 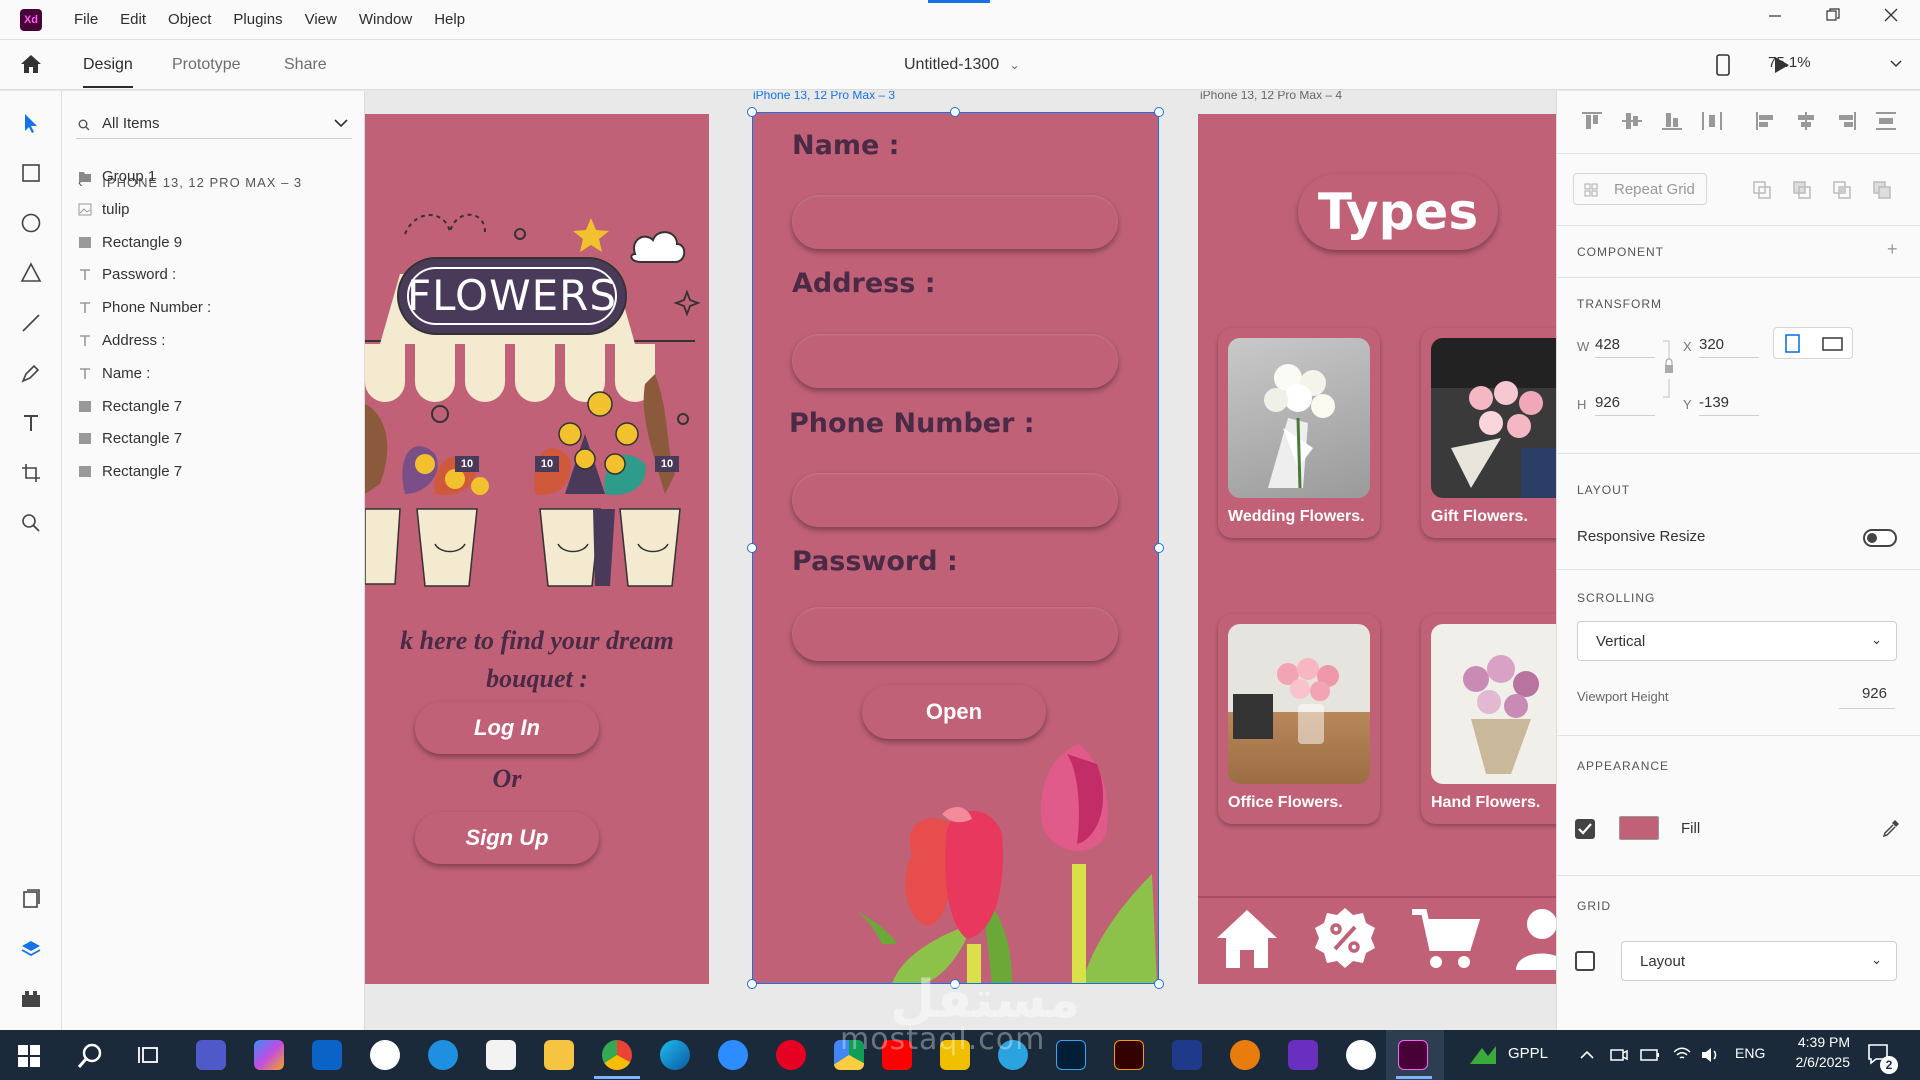 I want to click on artboard-tool-icon, so click(x=31, y=473).